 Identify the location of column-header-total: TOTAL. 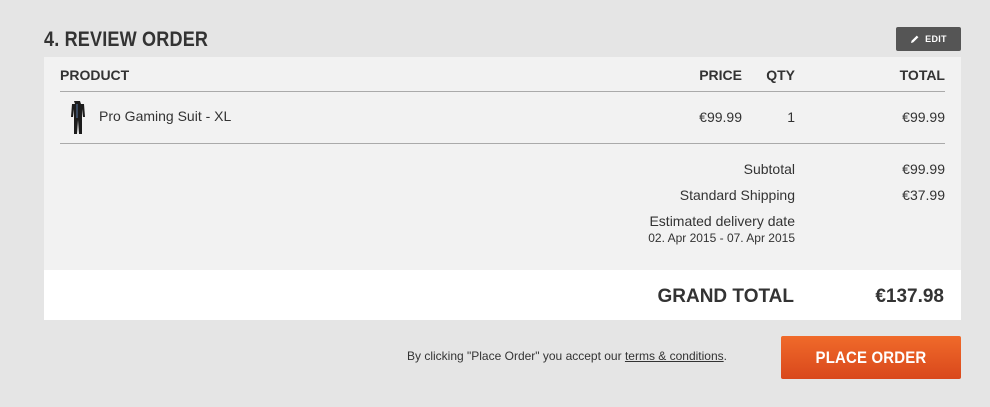
(922, 75).